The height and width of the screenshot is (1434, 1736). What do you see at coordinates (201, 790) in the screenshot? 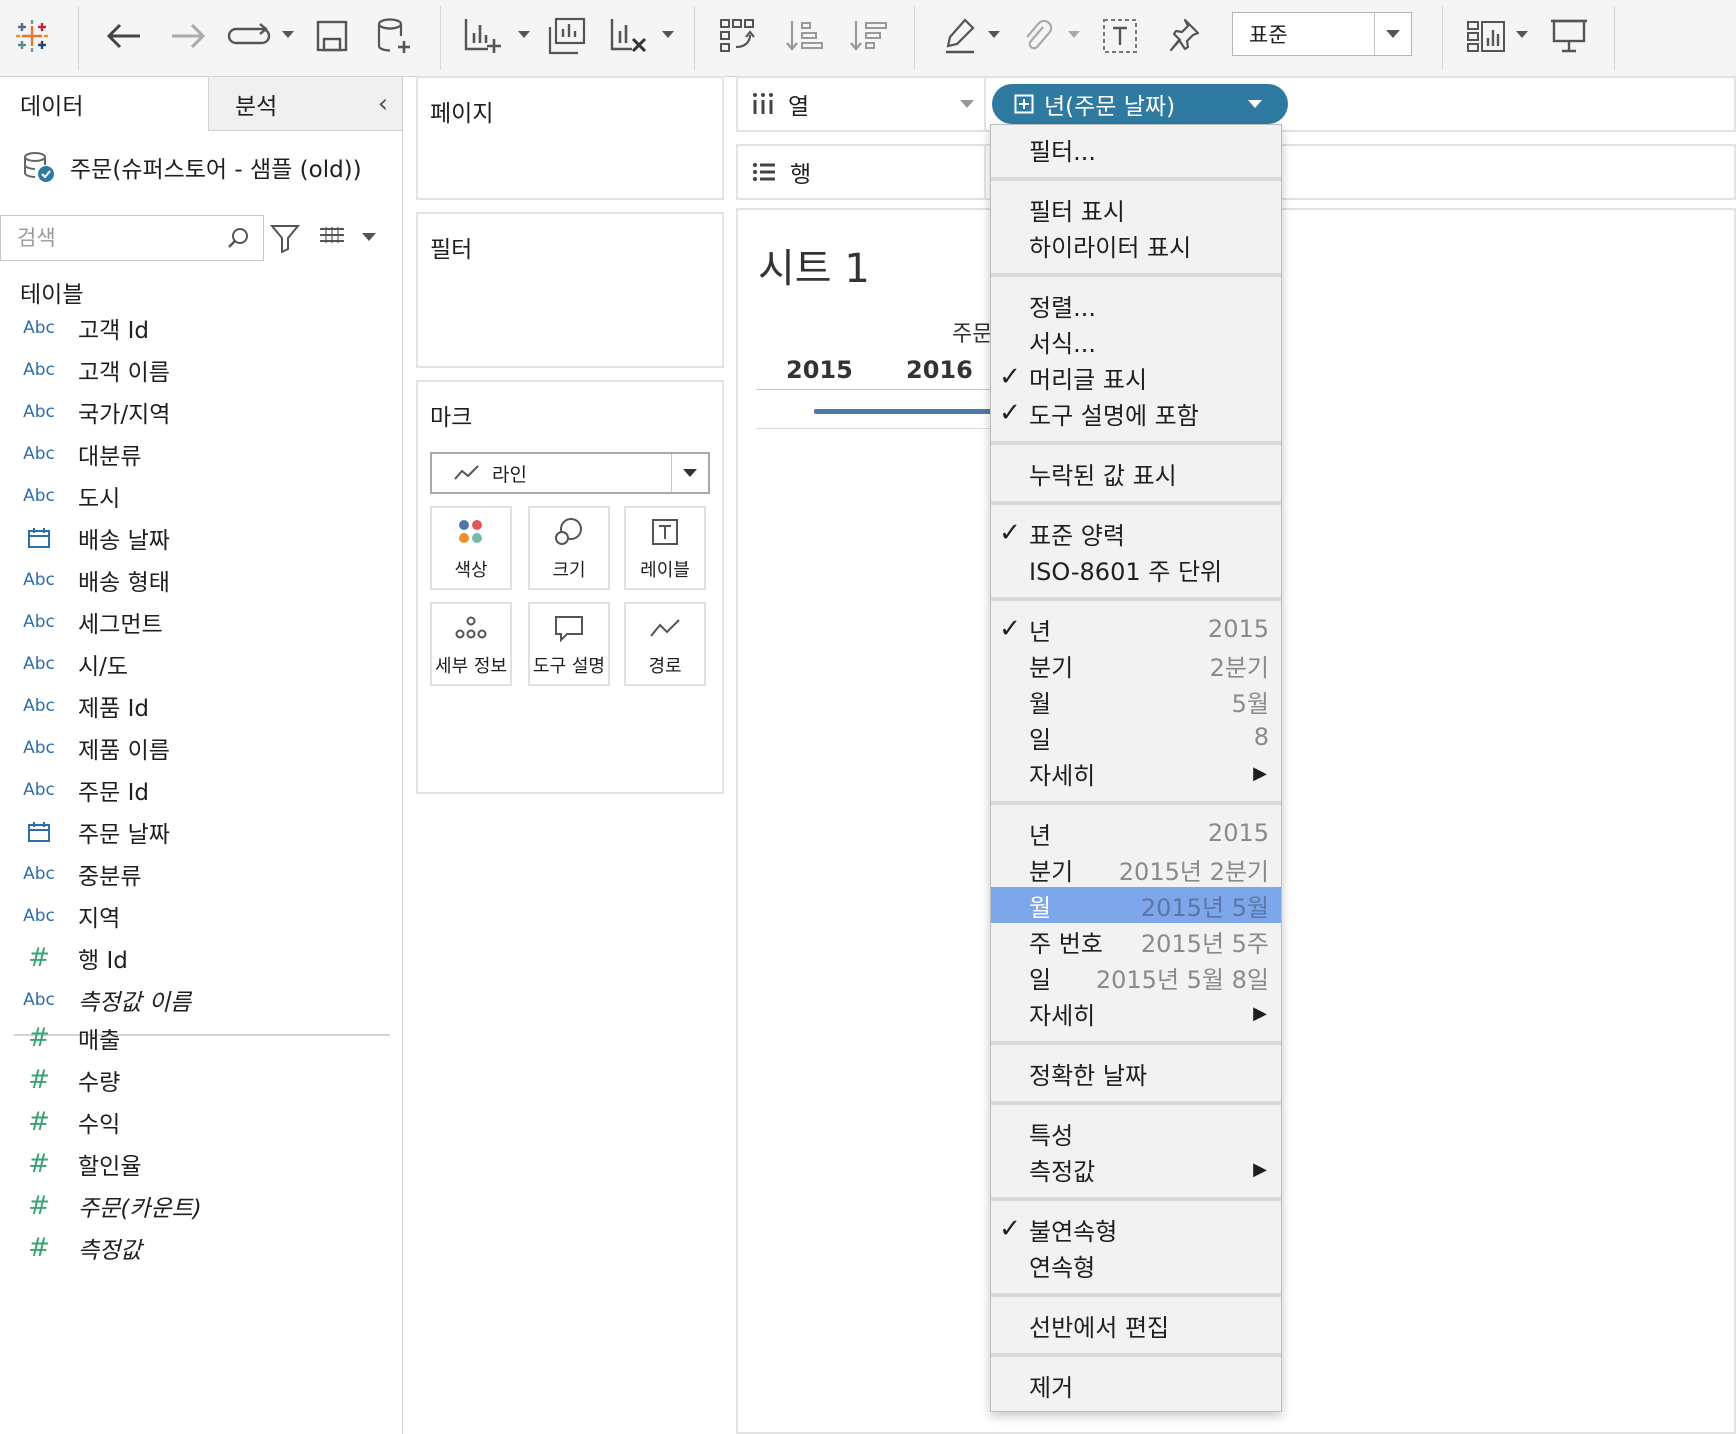
I see `field-item: Abc 주문 Id` at bounding box center [201, 790].